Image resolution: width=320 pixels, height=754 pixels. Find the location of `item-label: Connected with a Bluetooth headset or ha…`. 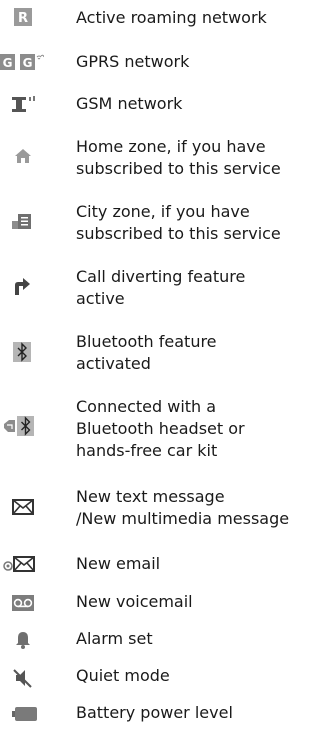

item-label: Connected with a Bluetooth headset or ha… is located at coordinates (160, 428).